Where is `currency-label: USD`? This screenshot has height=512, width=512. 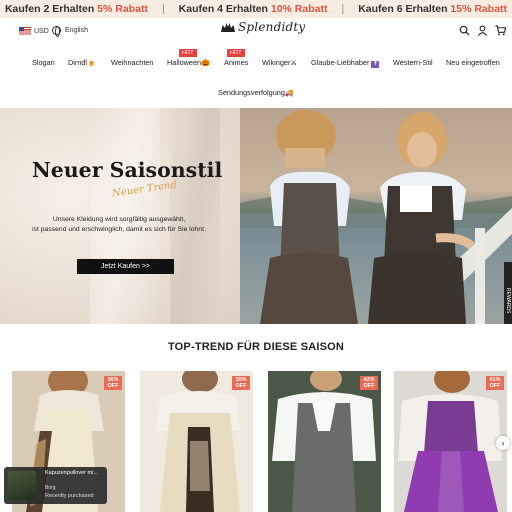
currency-label: USD is located at coordinates (41, 31).